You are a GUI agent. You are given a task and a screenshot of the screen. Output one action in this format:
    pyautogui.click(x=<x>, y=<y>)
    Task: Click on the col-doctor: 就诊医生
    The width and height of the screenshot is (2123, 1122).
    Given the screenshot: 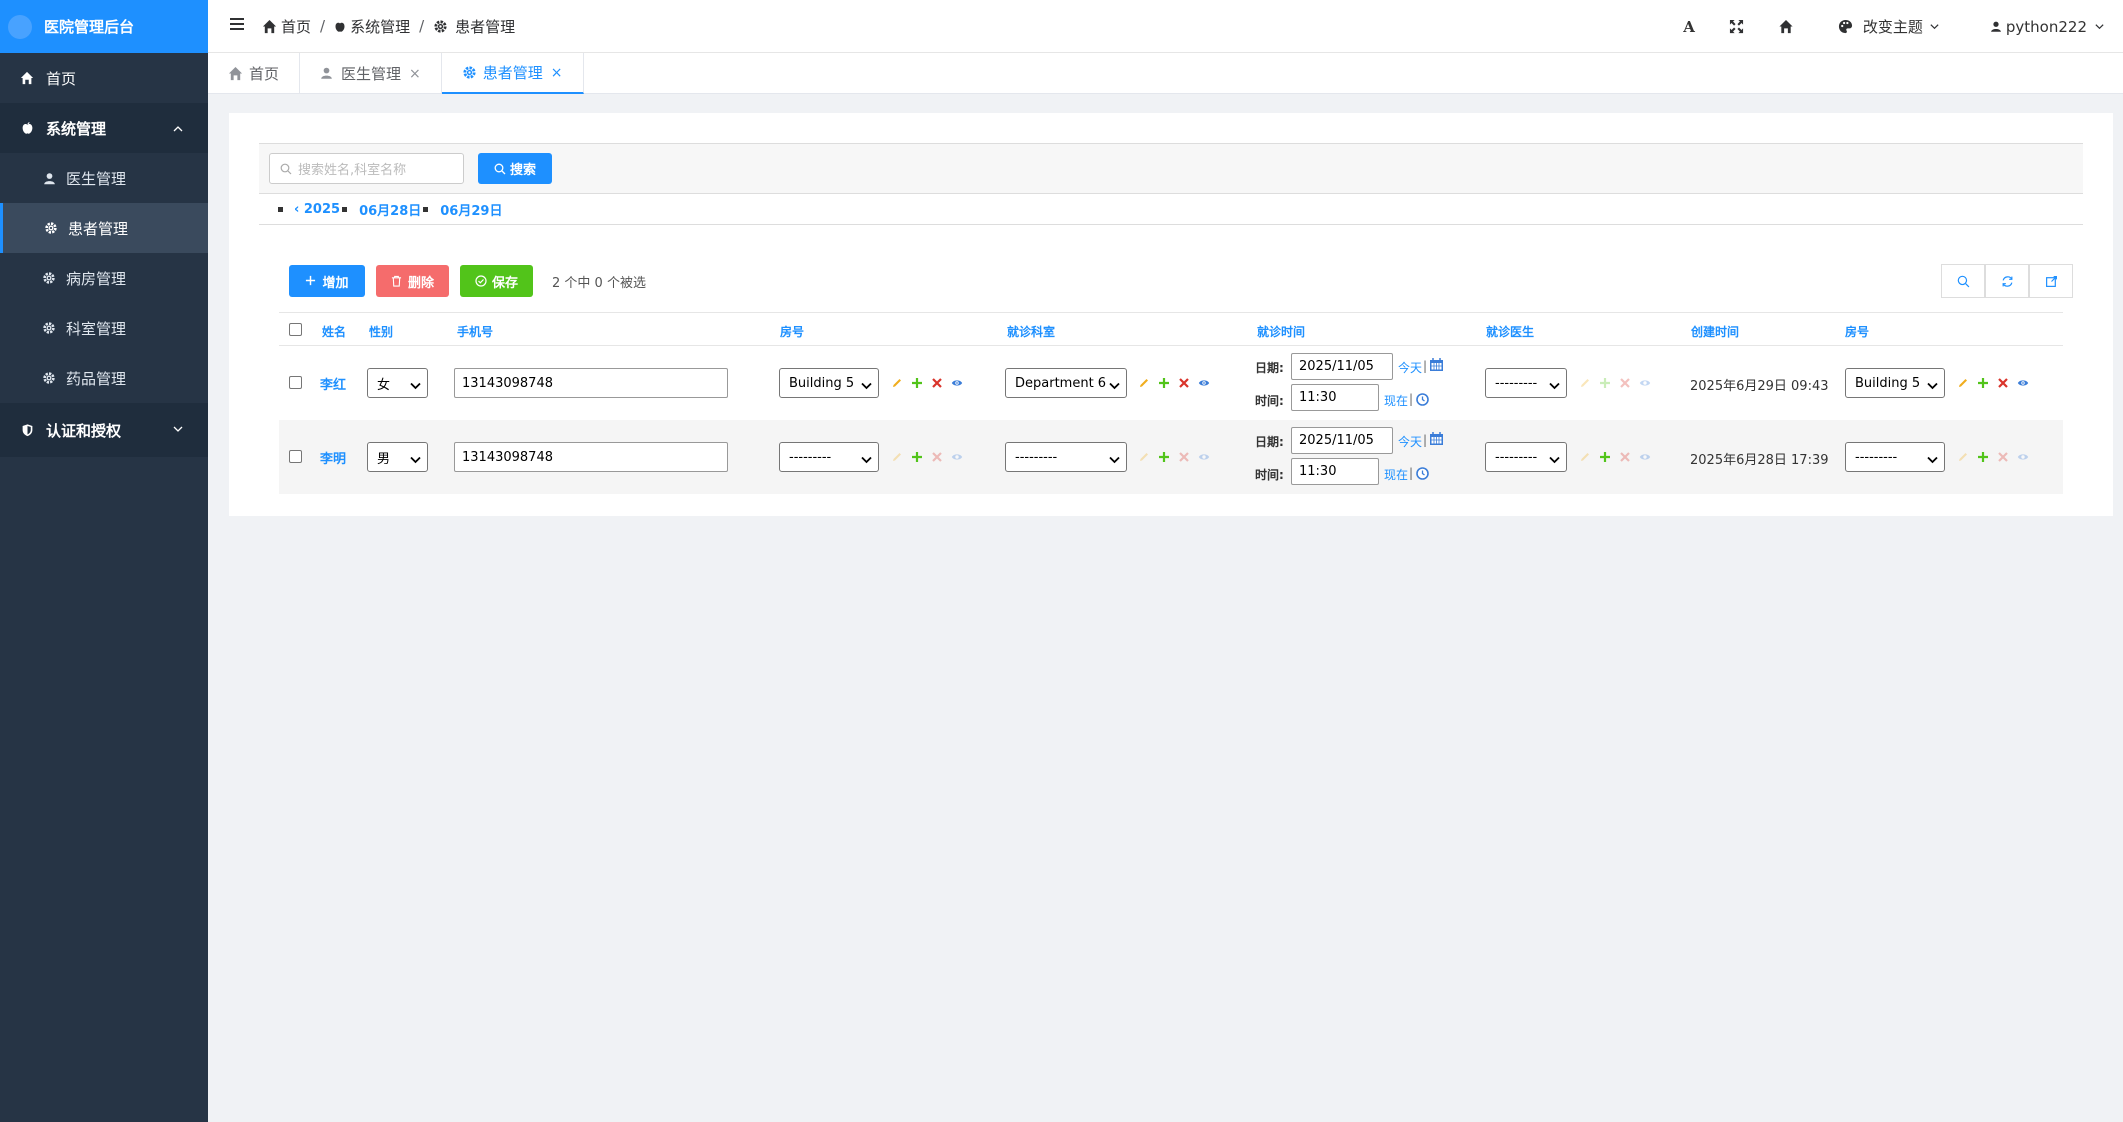 What is the action you would take?
    pyautogui.click(x=1510, y=331)
    